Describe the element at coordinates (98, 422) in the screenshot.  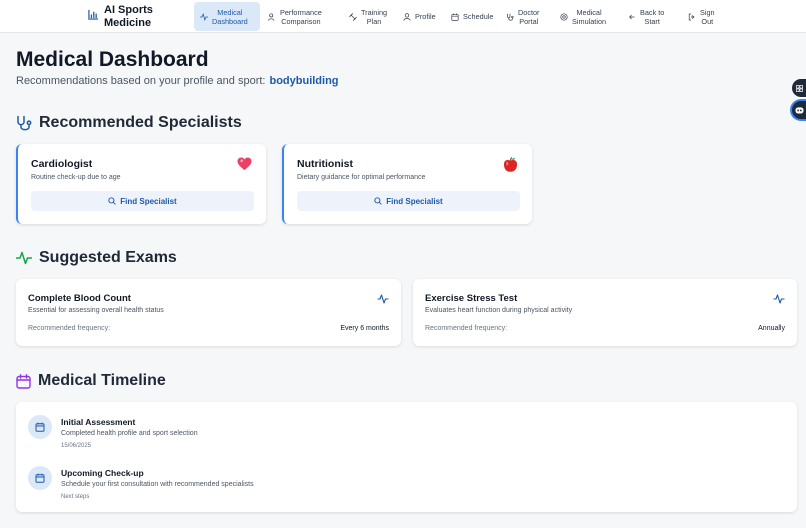
I see `timeline-title: Initial Assessment` at that location.